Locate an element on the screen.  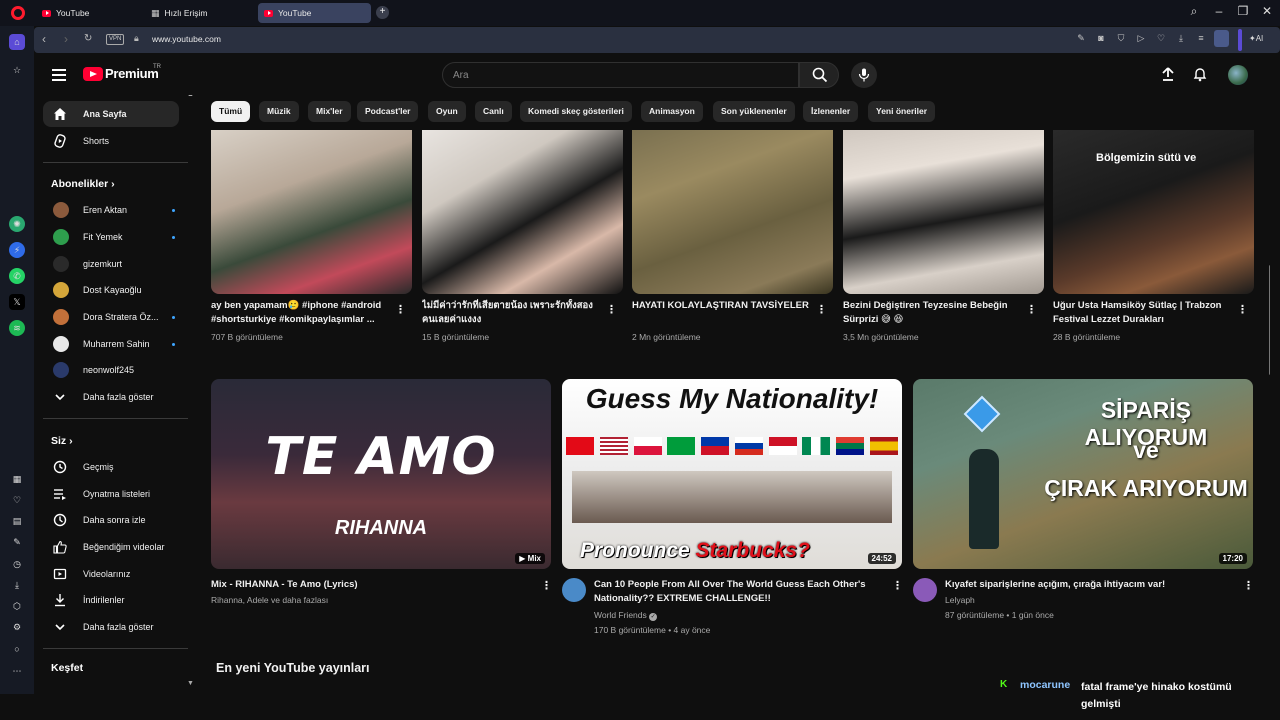
profile-icon is located at coordinates (1221, 38).